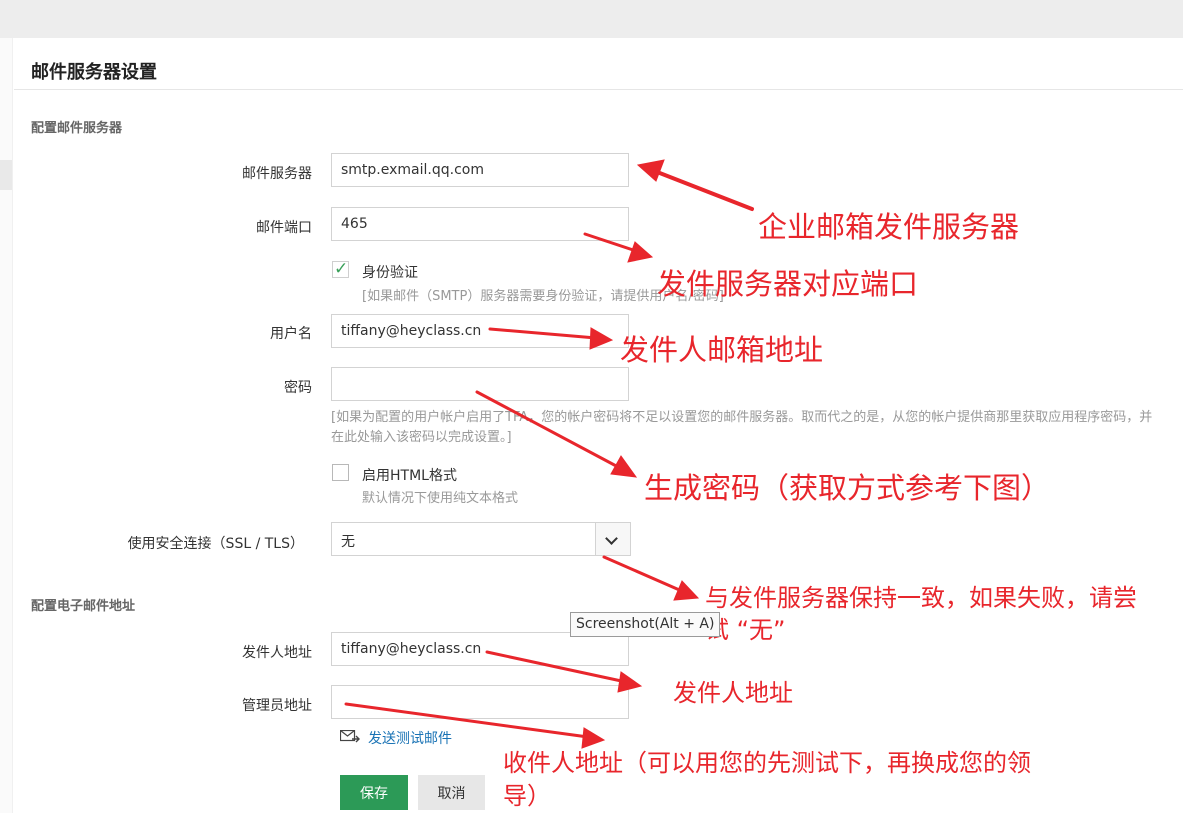 This screenshot has height=813, width=1183. What do you see at coordinates (733, 693) in the screenshot?
I see `annotation-sender: 发件人地址` at bounding box center [733, 693].